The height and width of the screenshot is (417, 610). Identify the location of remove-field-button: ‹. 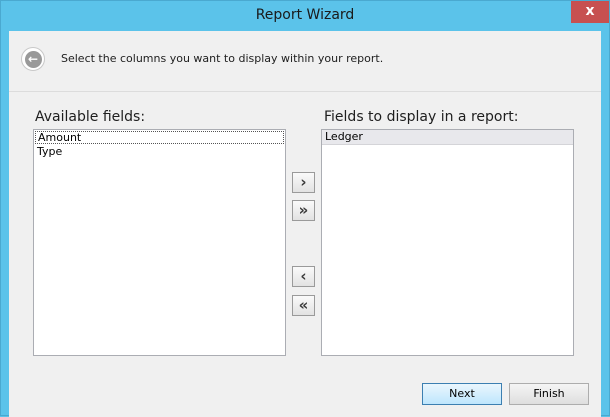
(303, 276).